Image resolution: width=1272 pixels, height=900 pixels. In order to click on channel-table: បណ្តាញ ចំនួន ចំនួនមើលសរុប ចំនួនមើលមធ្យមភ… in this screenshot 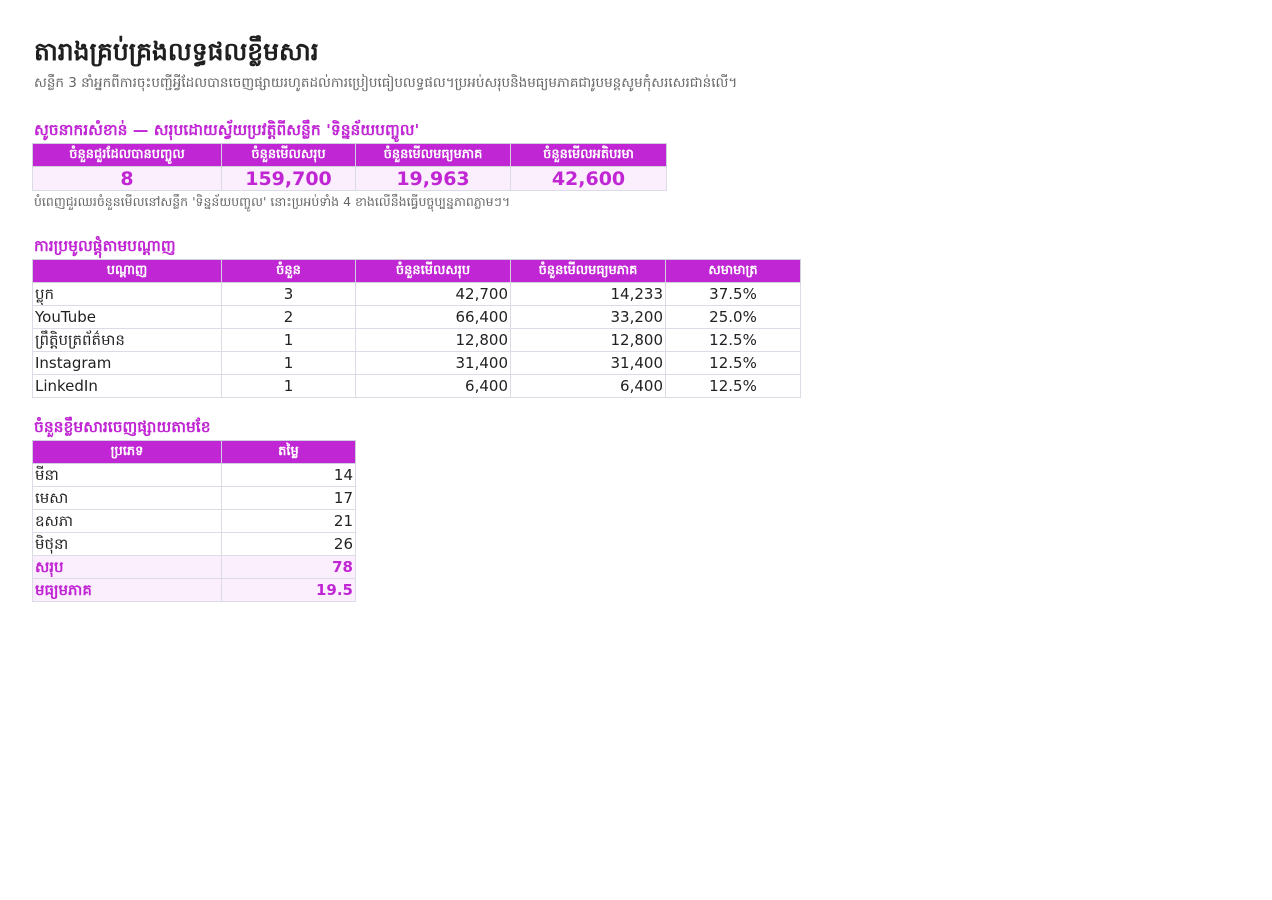, I will do `click(416, 328)`.